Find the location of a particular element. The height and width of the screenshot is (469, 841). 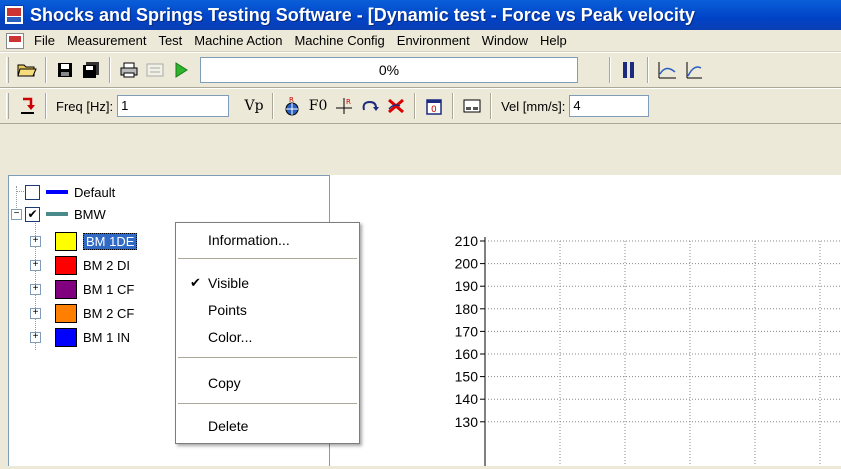

force-time-plot-button is located at coordinates (667, 70).